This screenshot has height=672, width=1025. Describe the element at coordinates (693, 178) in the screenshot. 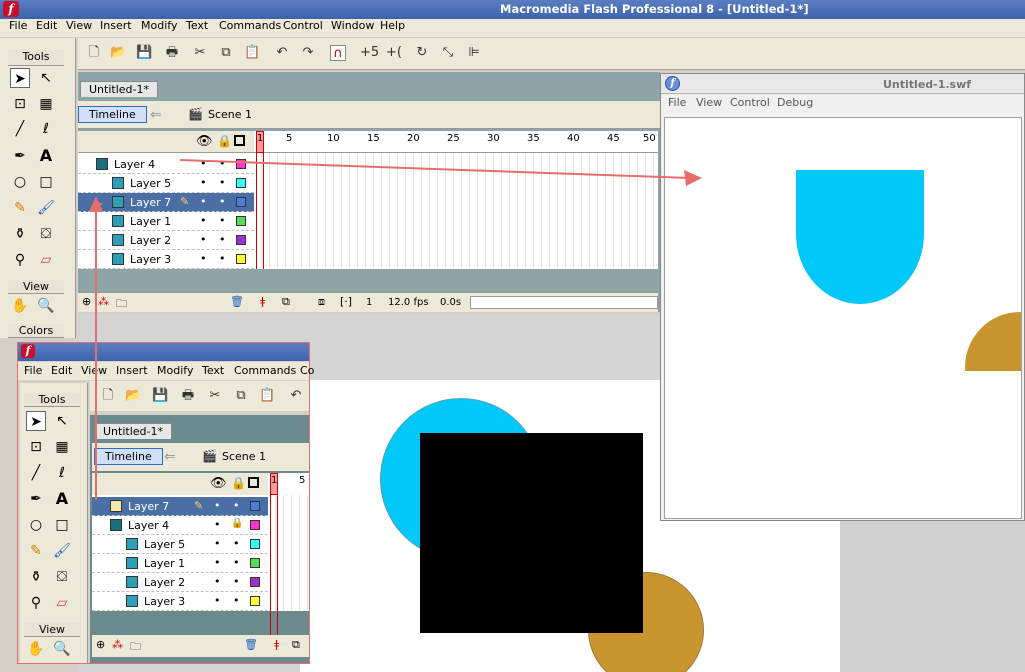

I see `arrowhead-swf` at that location.